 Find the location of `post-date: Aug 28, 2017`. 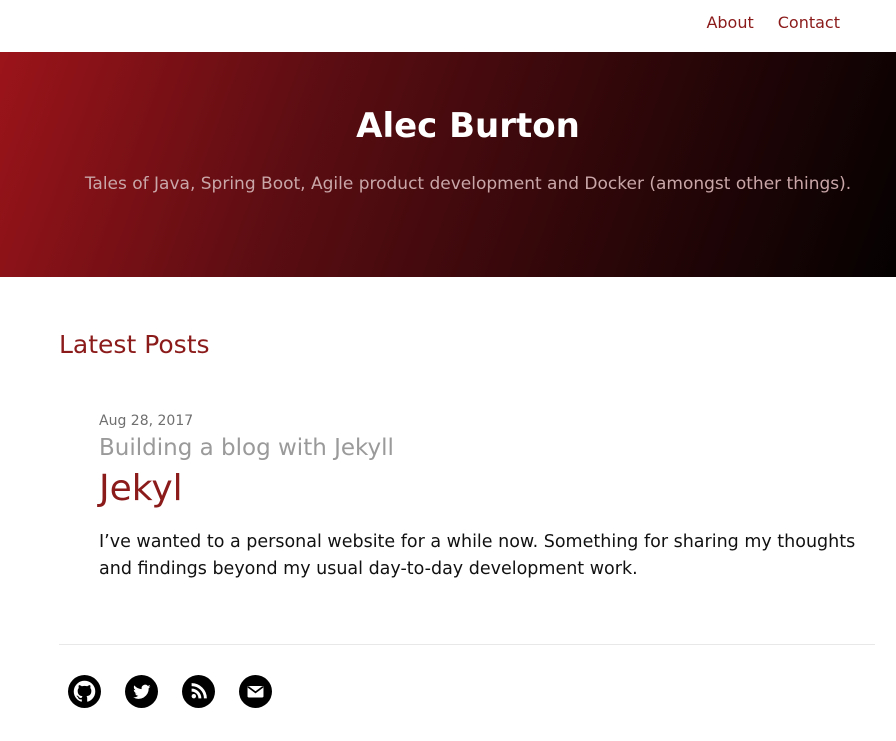

post-date: Aug 28, 2017 is located at coordinates (146, 421).